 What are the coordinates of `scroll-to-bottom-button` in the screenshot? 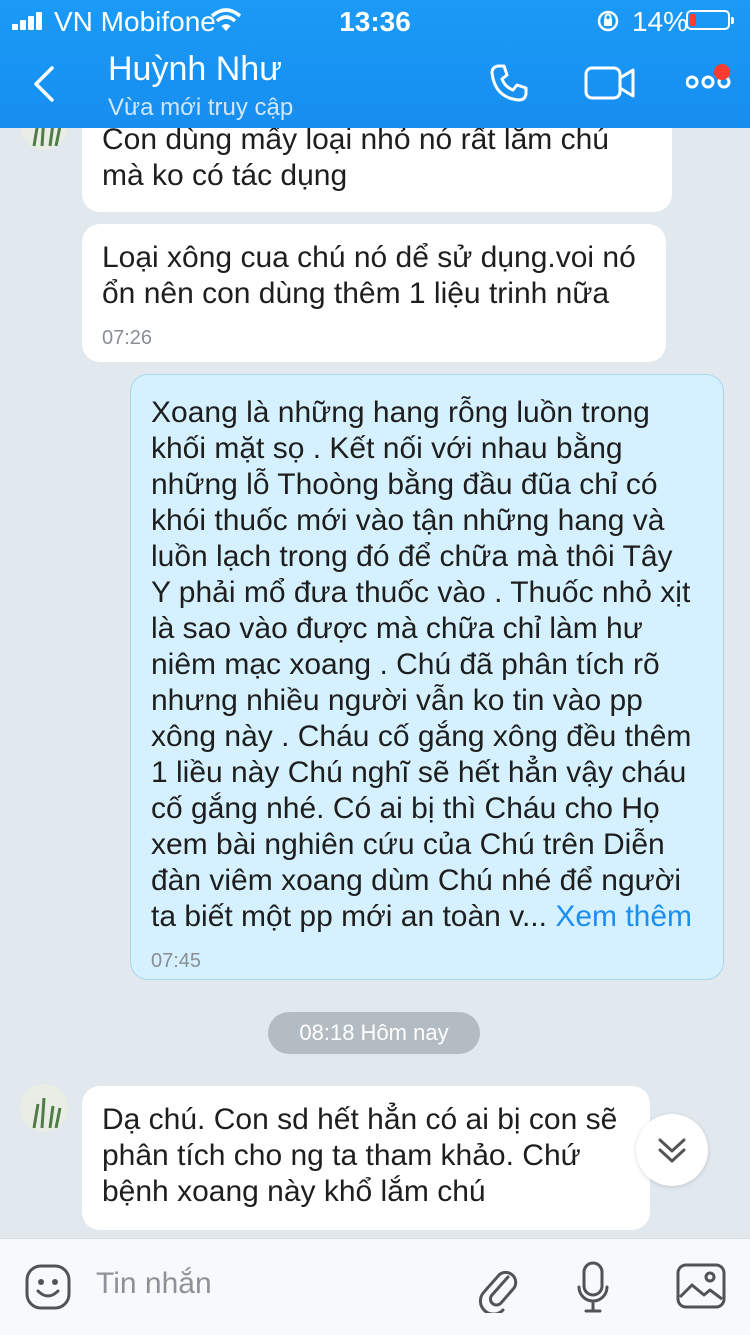 It's located at (672, 1150).